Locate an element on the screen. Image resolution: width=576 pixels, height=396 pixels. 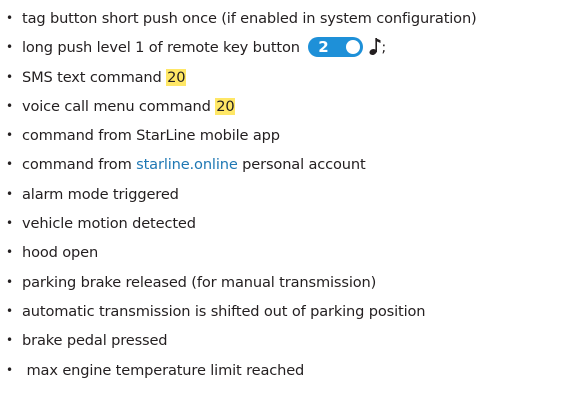
item-text: command from is located at coordinates (77, 165).